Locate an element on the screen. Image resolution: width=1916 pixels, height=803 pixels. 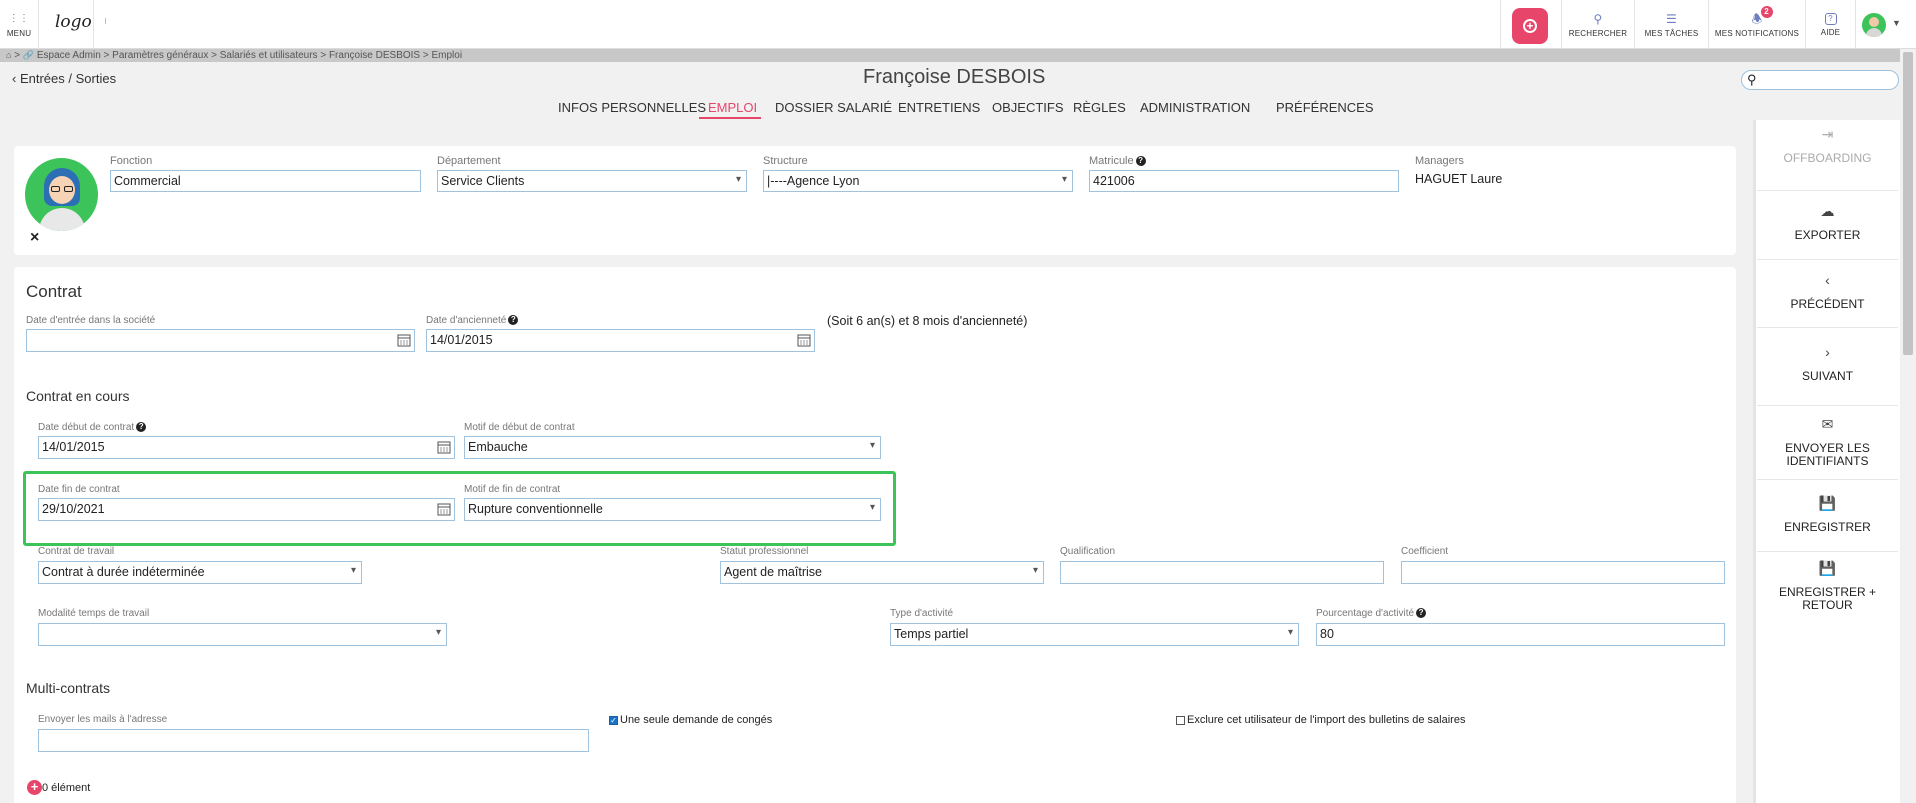
structure-label: Structure is located at coordinates (785, 161).